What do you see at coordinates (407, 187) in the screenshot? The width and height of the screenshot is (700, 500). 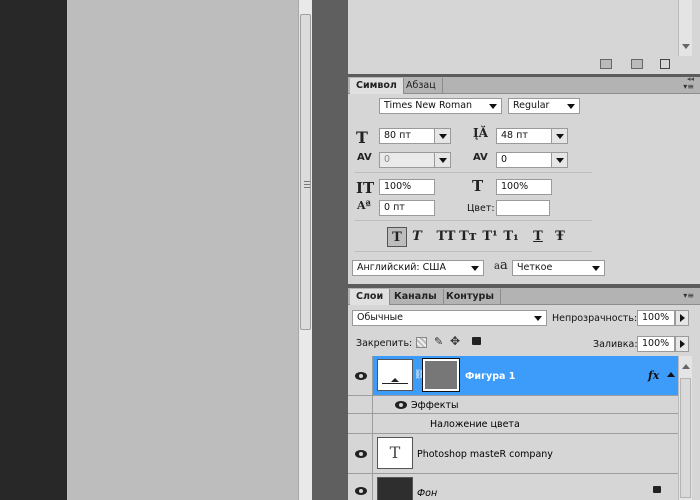 I see `vertical-scale-input: 100%` at bounding box center [407, 187].